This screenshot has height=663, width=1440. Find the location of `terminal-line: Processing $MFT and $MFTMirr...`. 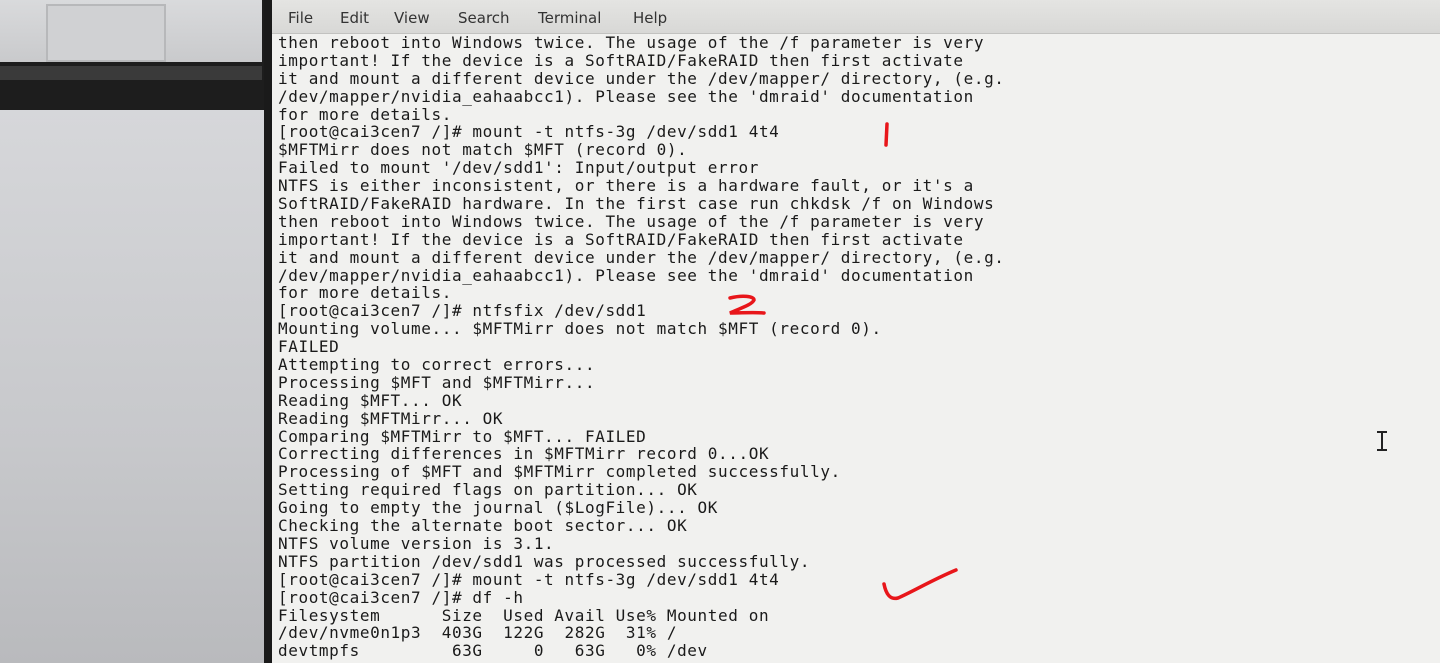

terminal-line: Processing $MFT and $MFTMirr... is located at coordinates (437, 382).